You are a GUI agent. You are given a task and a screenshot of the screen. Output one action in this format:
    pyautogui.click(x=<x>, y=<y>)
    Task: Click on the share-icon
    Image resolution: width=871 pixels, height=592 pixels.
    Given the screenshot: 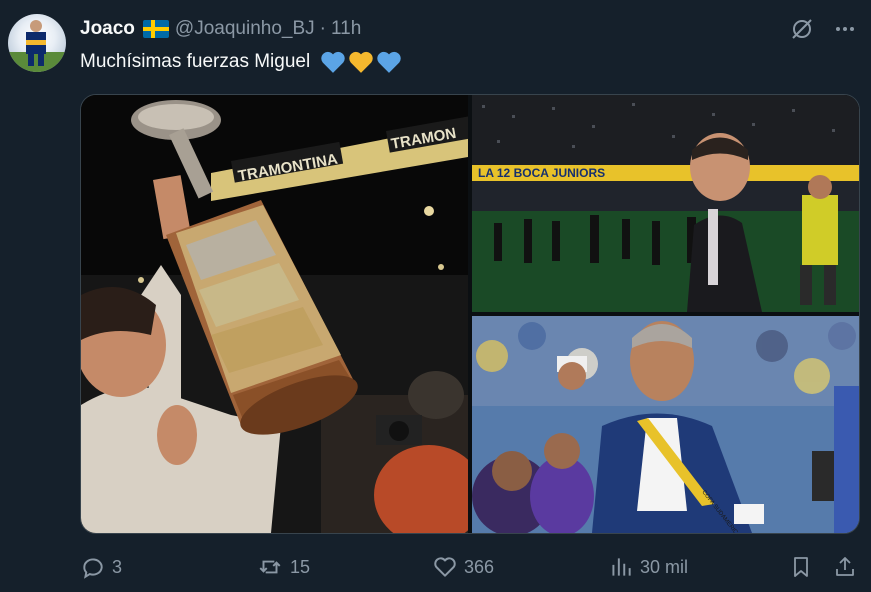 What is the action you would take?
    pyautogui.click(x=845, y=566)
    